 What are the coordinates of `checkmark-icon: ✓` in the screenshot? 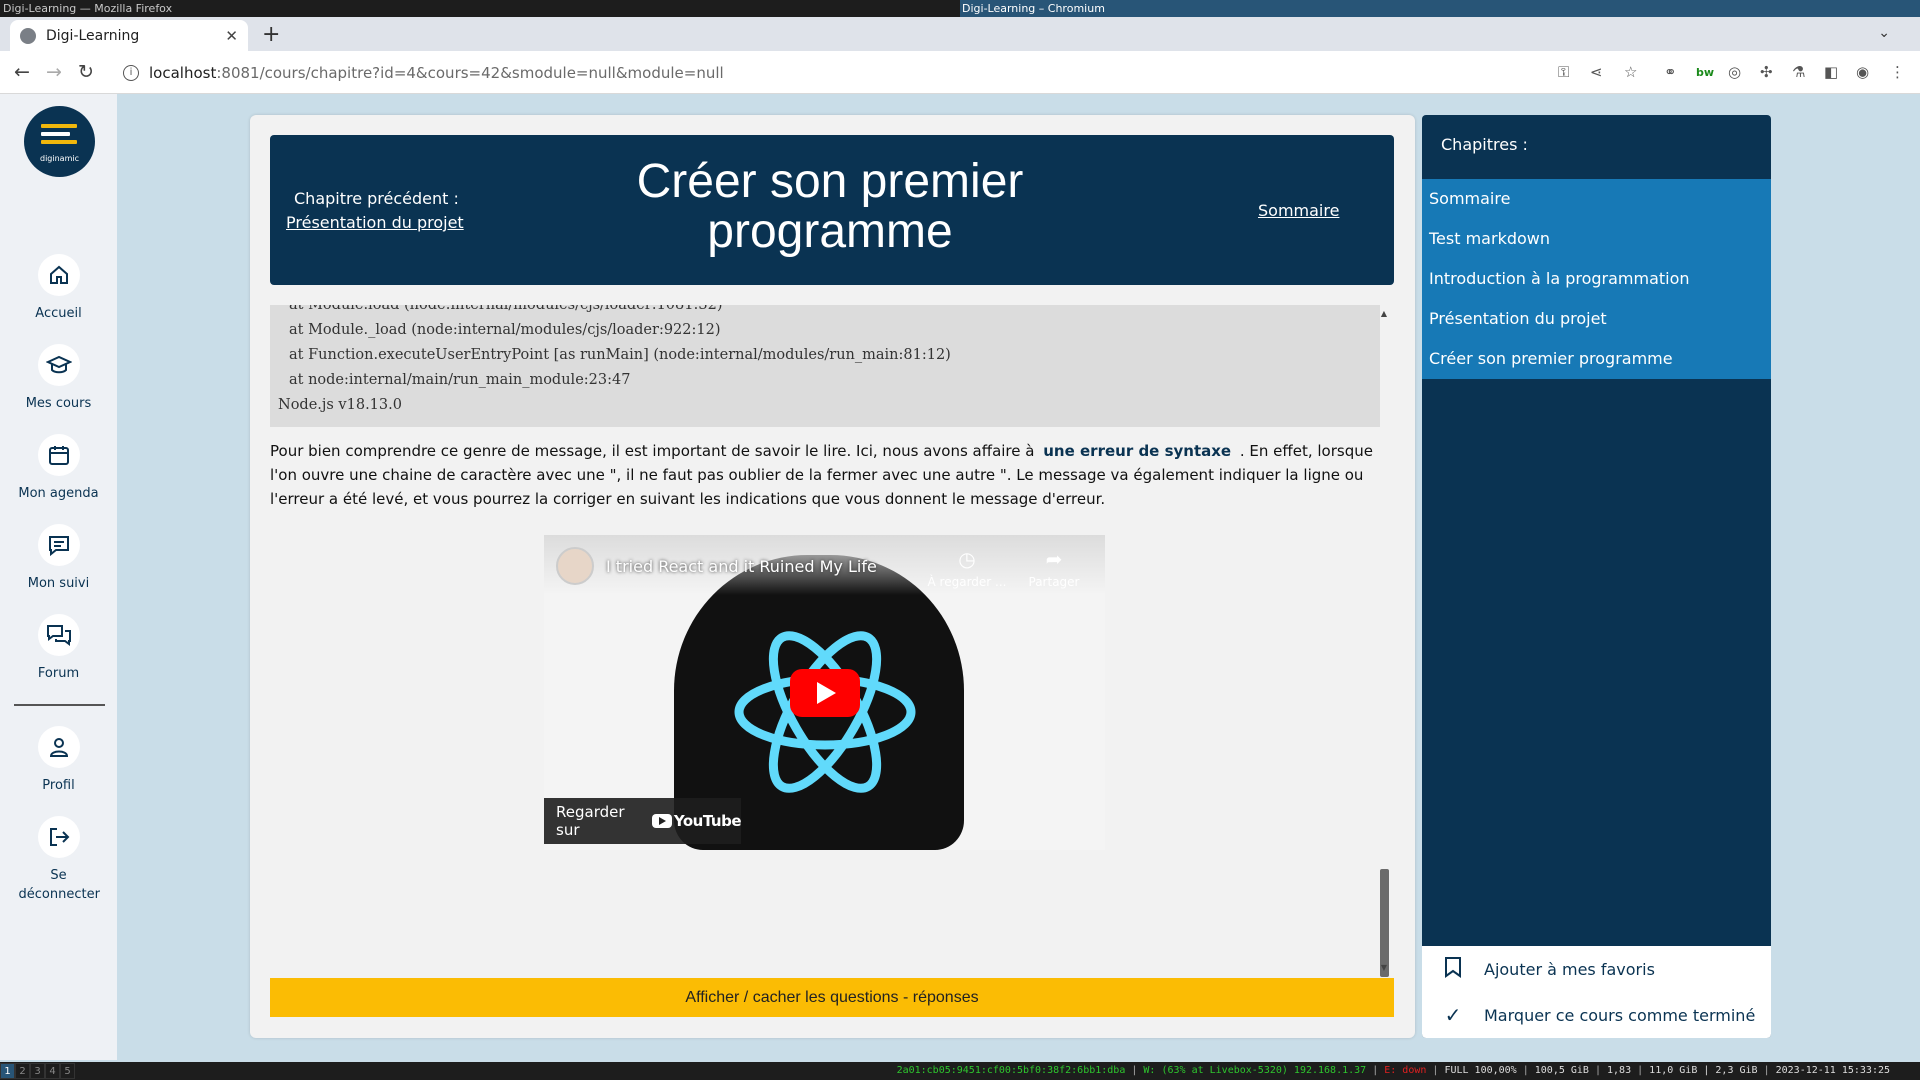 It's located at (1453, 1015).